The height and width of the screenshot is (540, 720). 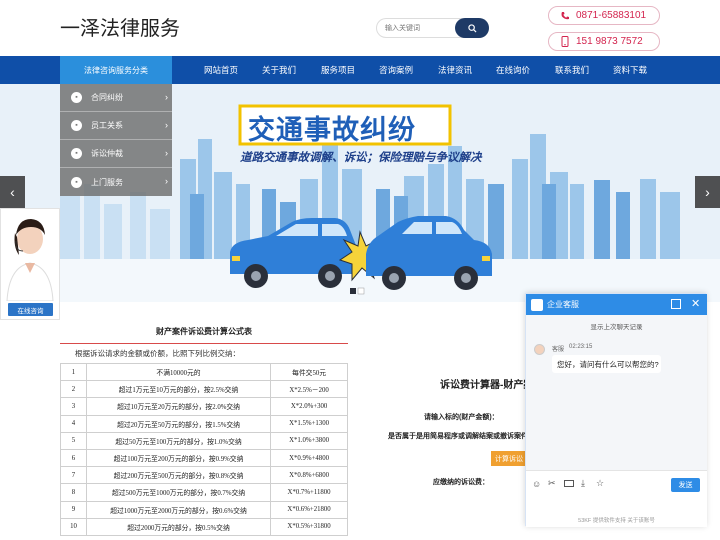 I want to click on chat-footer: 53KF 提供软件支持 关于该账号, so click(x=616, y=521).